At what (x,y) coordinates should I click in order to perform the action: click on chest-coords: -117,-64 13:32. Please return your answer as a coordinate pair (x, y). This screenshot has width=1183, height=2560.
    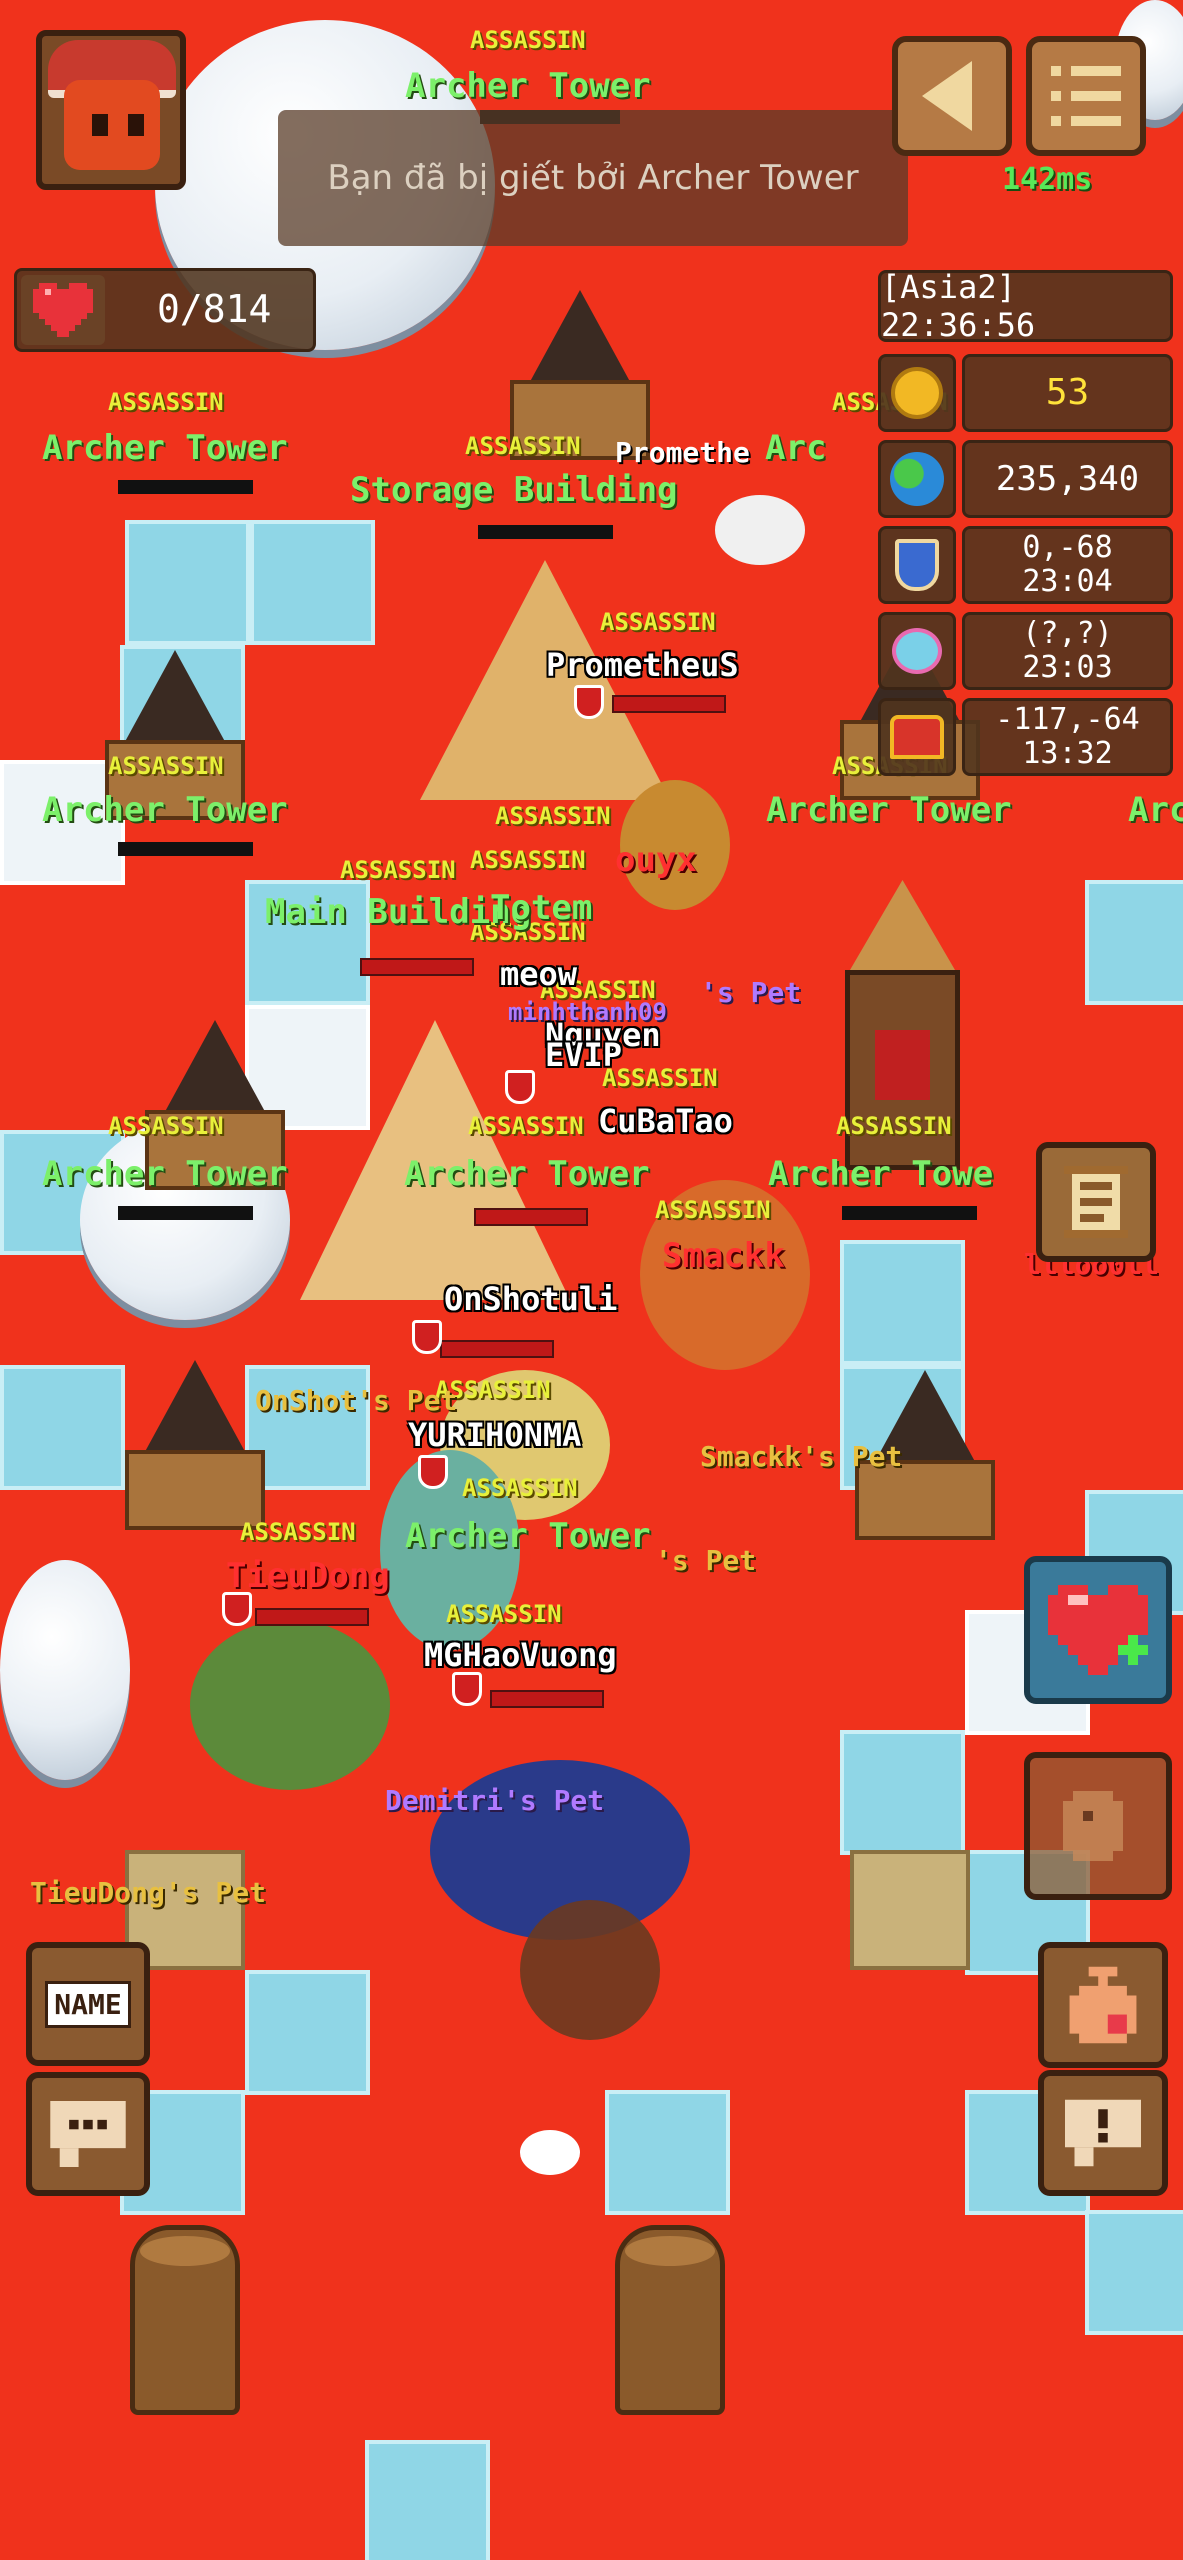
    Looking at the image, I should click on (1067, 737).